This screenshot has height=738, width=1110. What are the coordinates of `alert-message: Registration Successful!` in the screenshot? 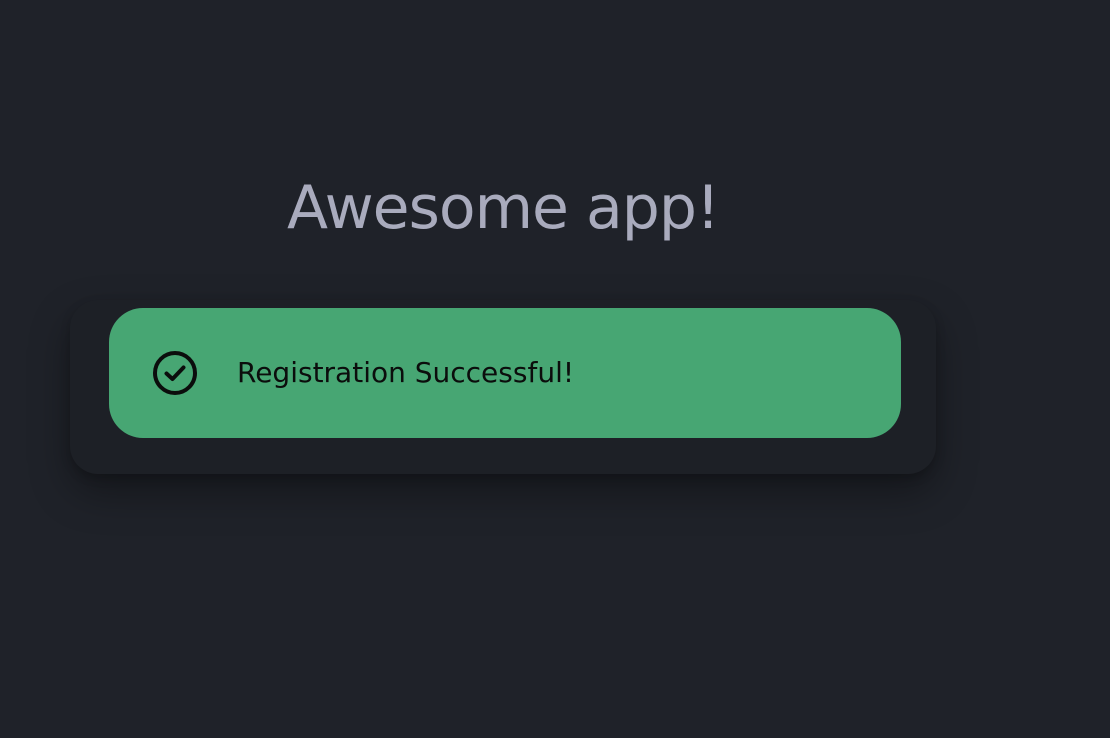 It's located at (406, 372).